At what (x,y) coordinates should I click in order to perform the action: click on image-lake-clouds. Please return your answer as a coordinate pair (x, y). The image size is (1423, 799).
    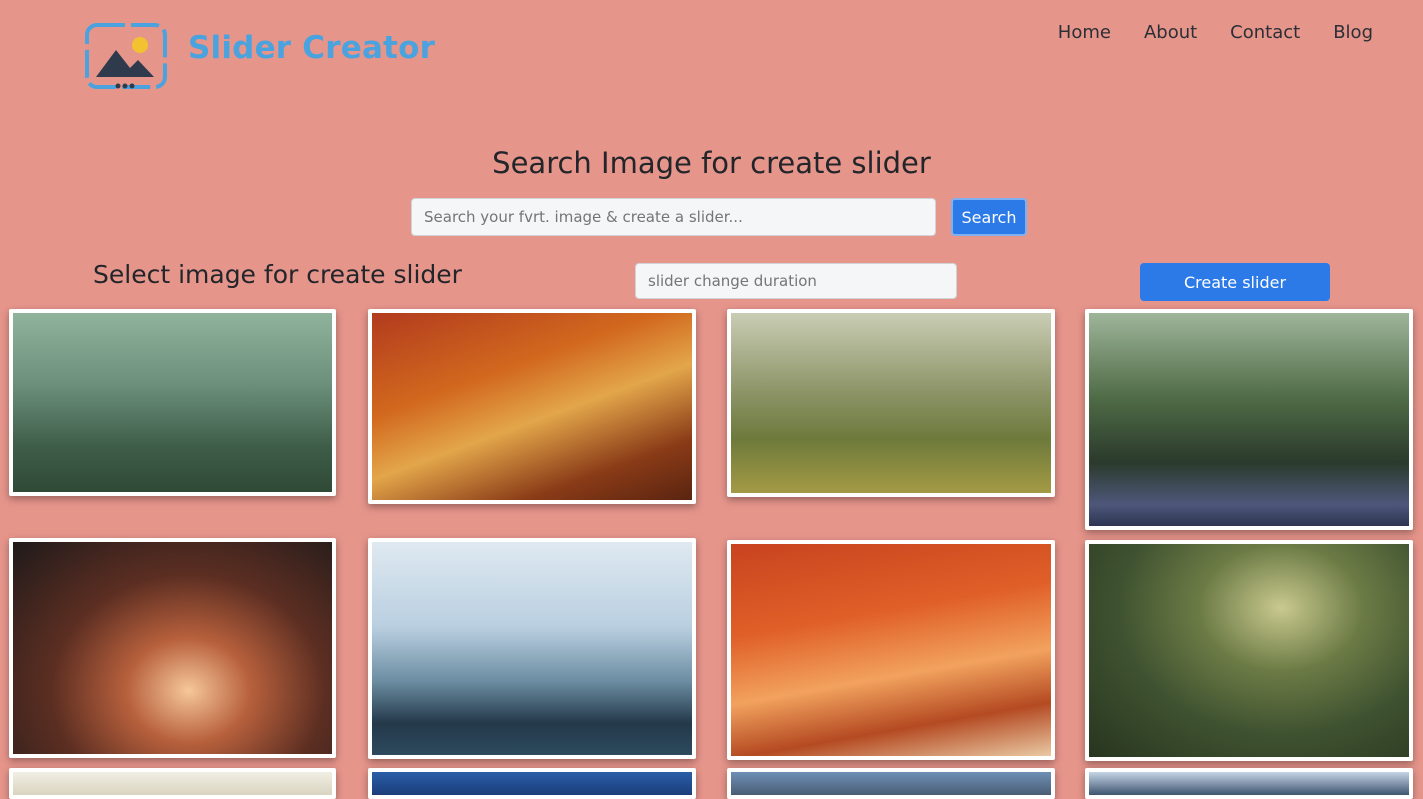
    Looking at the image, I should click on (1249, 783).